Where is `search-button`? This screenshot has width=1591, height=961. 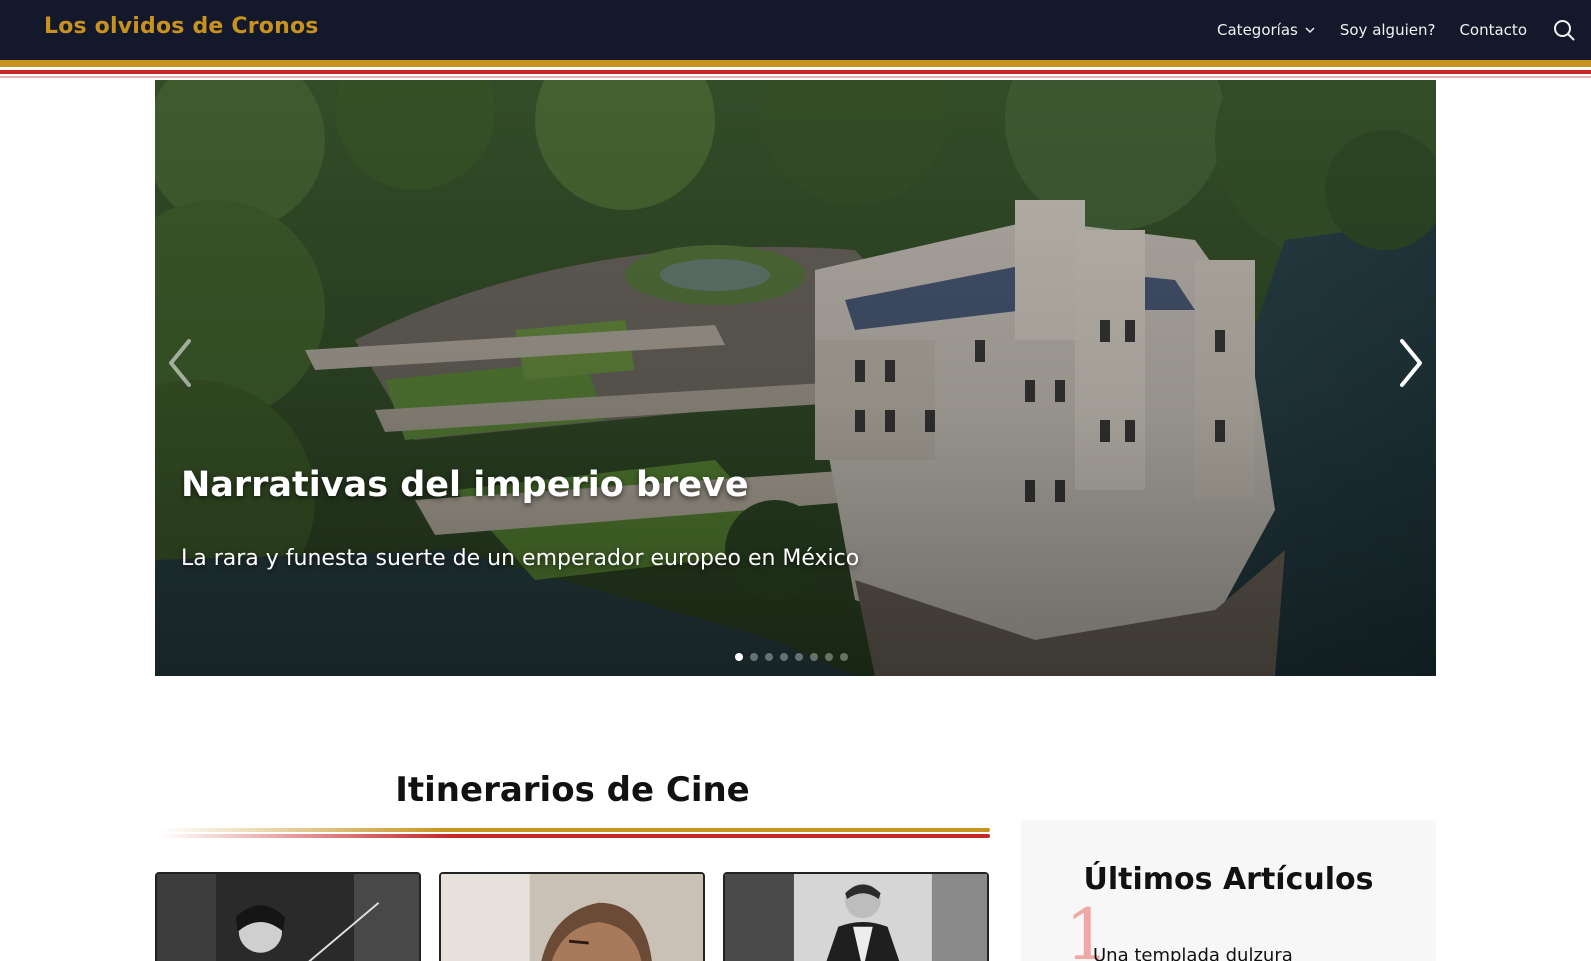
search-button is located at coordinates (1564, 30).